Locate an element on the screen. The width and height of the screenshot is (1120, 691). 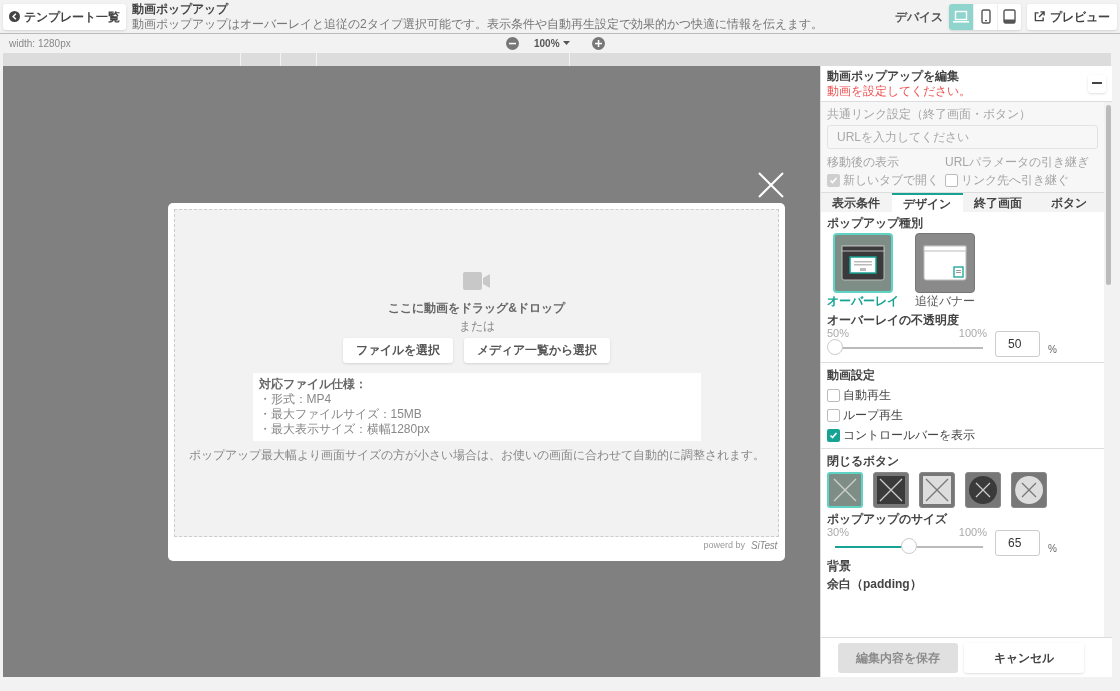
drop-instruction: ここに動画をドラッグ&ドロップ is located at coordinates (476, 308).